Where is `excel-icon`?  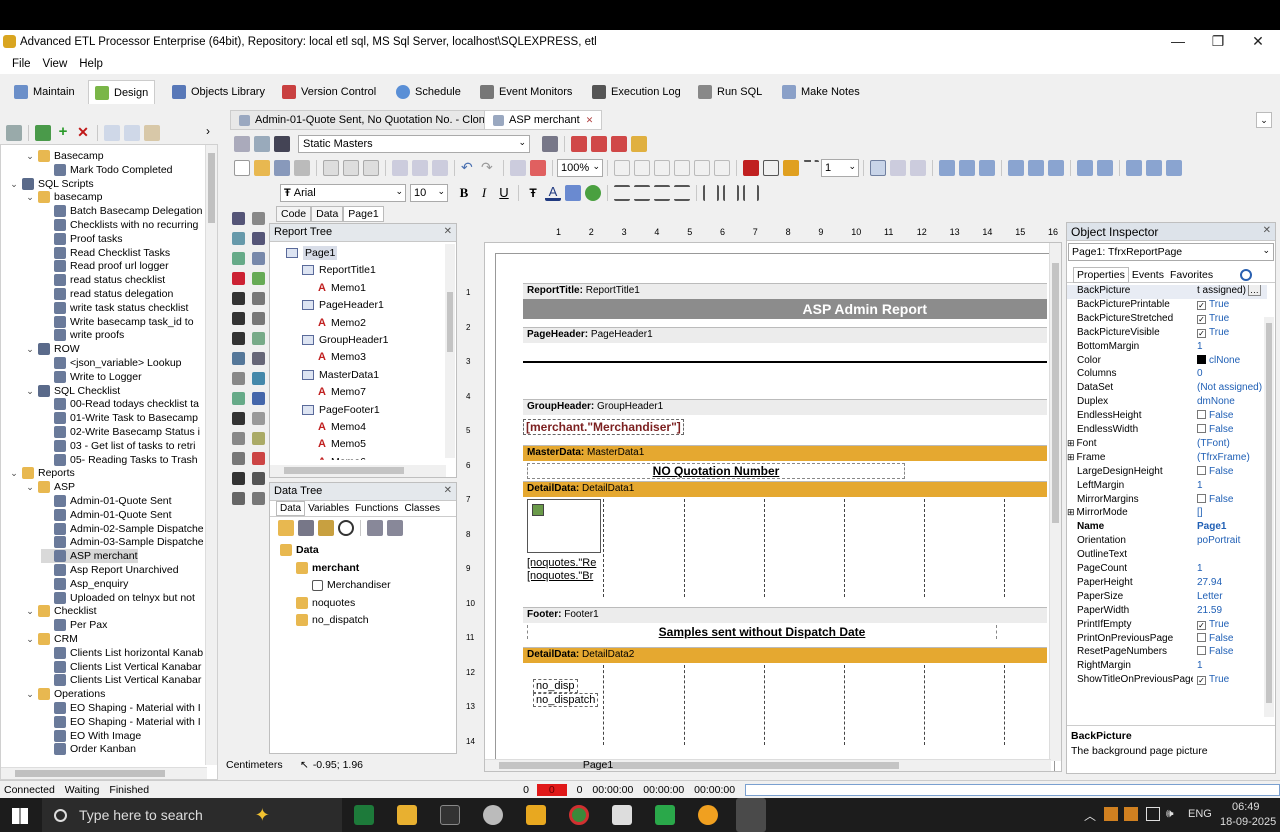 excel-icon is located at coordinates (364, 815).